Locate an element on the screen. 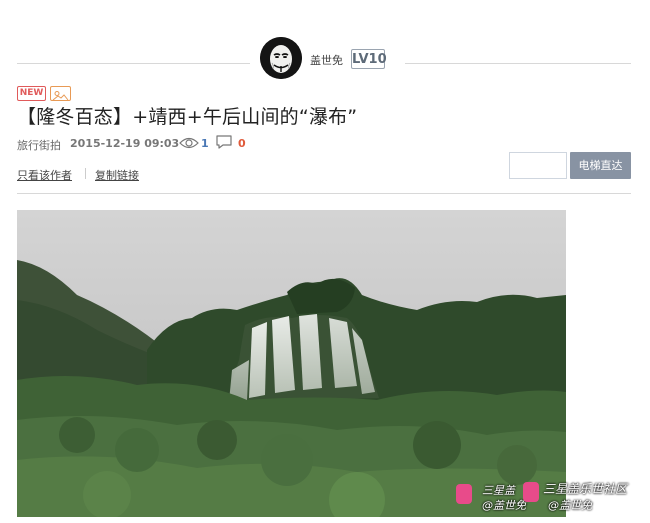  copy-link: 复制链接 is located at coordinates (117, 175).